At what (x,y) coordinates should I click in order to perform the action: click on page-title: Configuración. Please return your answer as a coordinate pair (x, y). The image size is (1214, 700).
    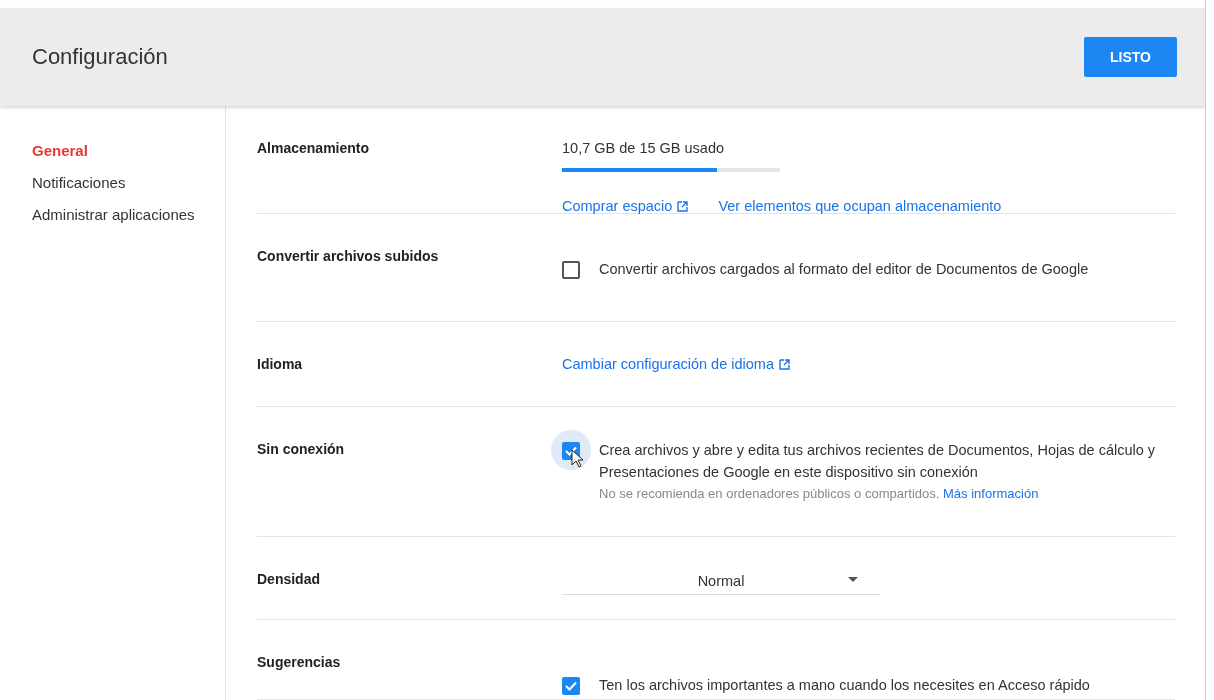
    Looking at the image, I should click on (100, 57).